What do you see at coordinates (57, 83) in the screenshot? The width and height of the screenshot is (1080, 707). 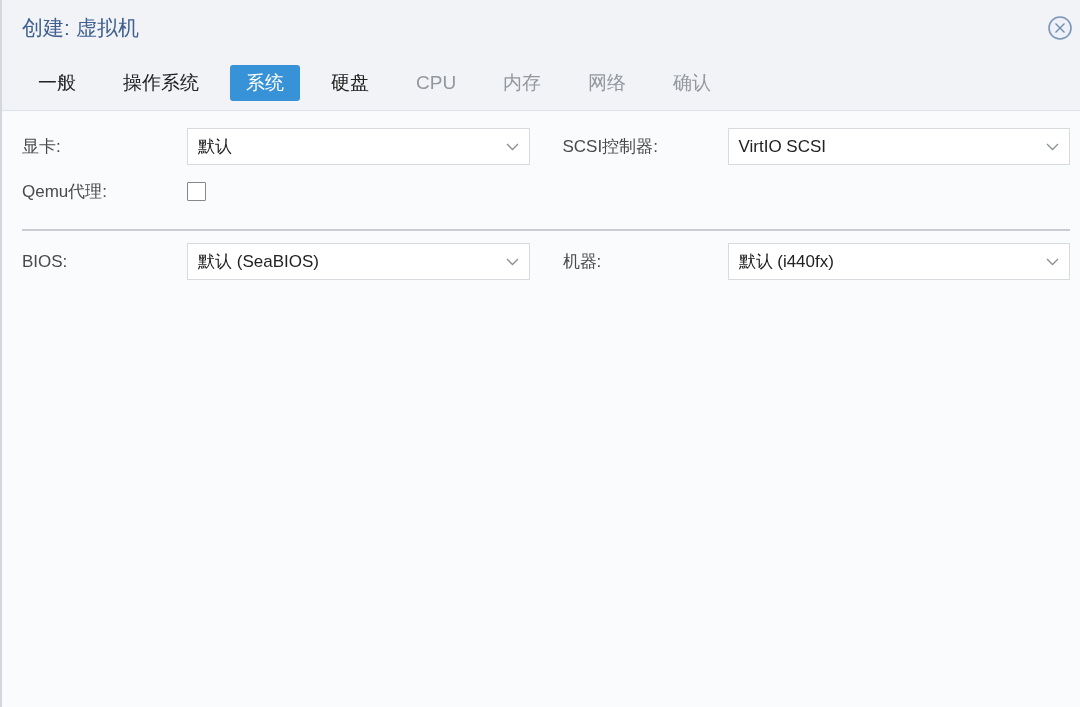 I see `tab: 一般` at bounding box center [57, 83].